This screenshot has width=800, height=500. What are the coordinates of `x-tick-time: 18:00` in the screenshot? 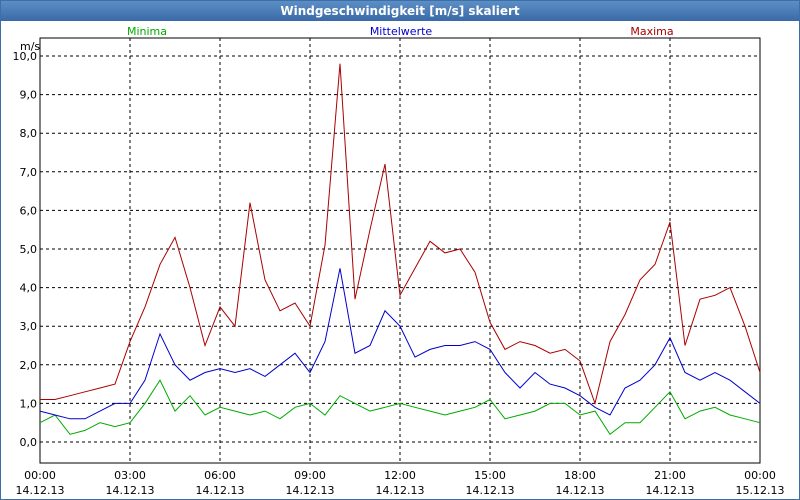 It's located at (580, 475).